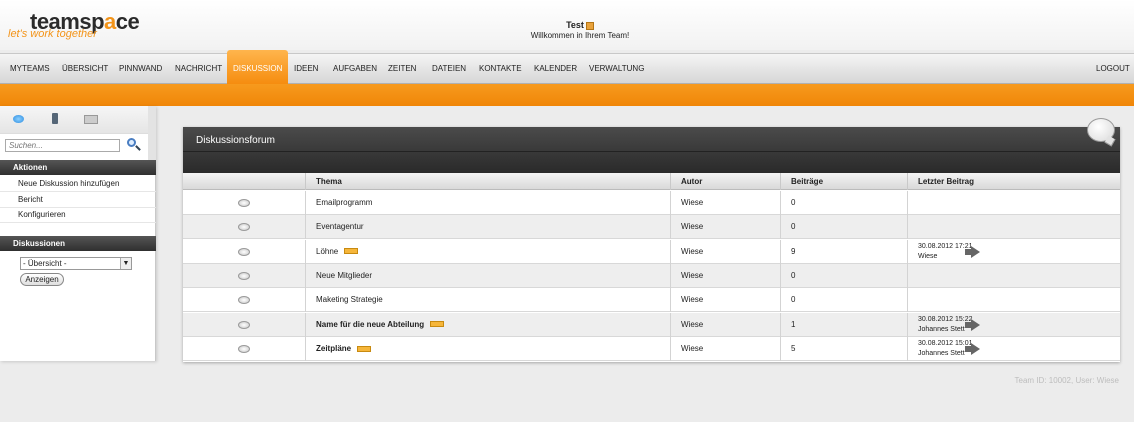 The image size is (1134, 422). What do you see at coordinates (78, 215) in the screenshot?
I see `configure-link: Konfigurieren` at bounding box center [78, 215].